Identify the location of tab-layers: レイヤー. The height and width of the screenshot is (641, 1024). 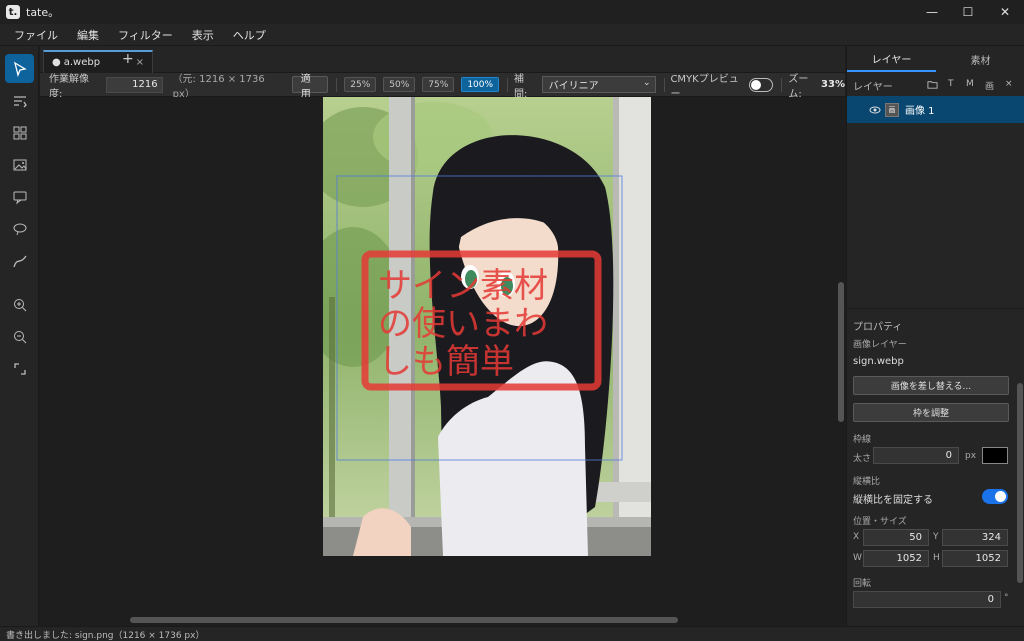
(891, 59).